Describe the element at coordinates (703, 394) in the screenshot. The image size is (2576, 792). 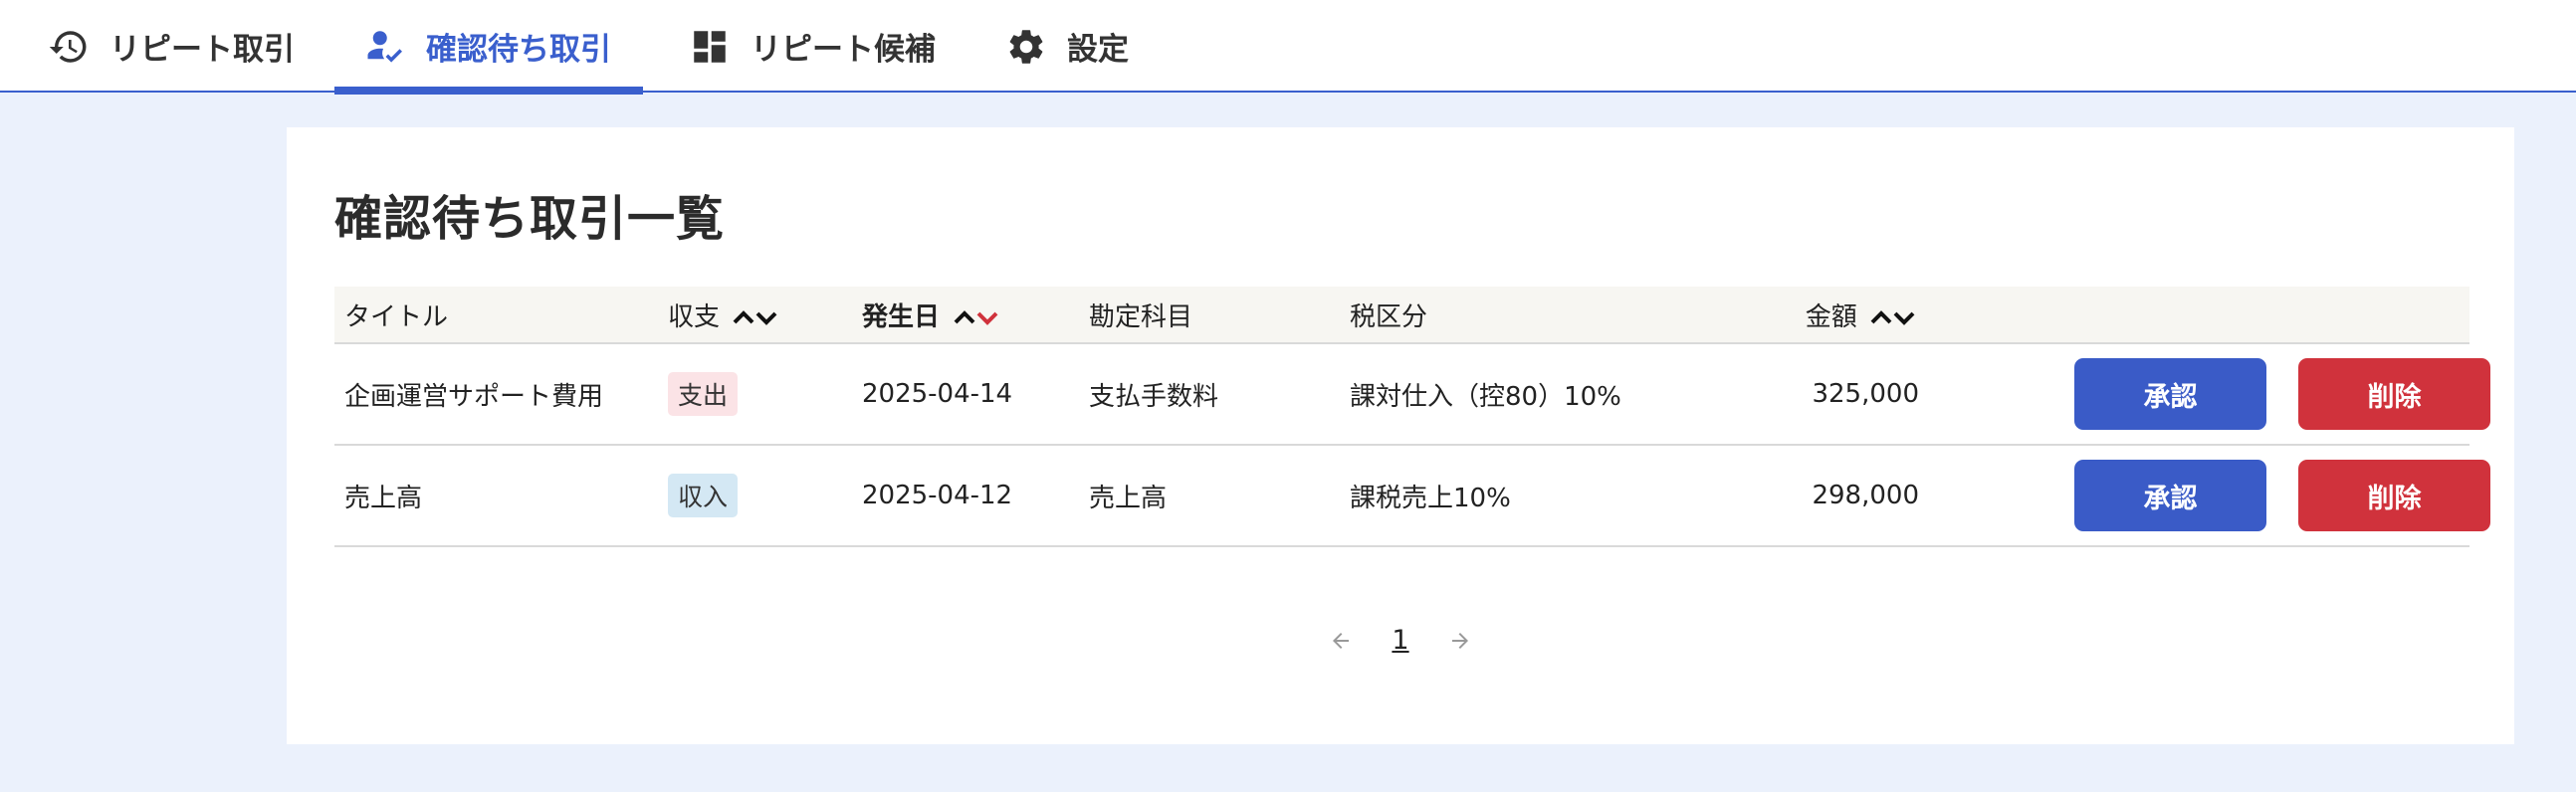
I see `expense-badge: 支出` at that location.